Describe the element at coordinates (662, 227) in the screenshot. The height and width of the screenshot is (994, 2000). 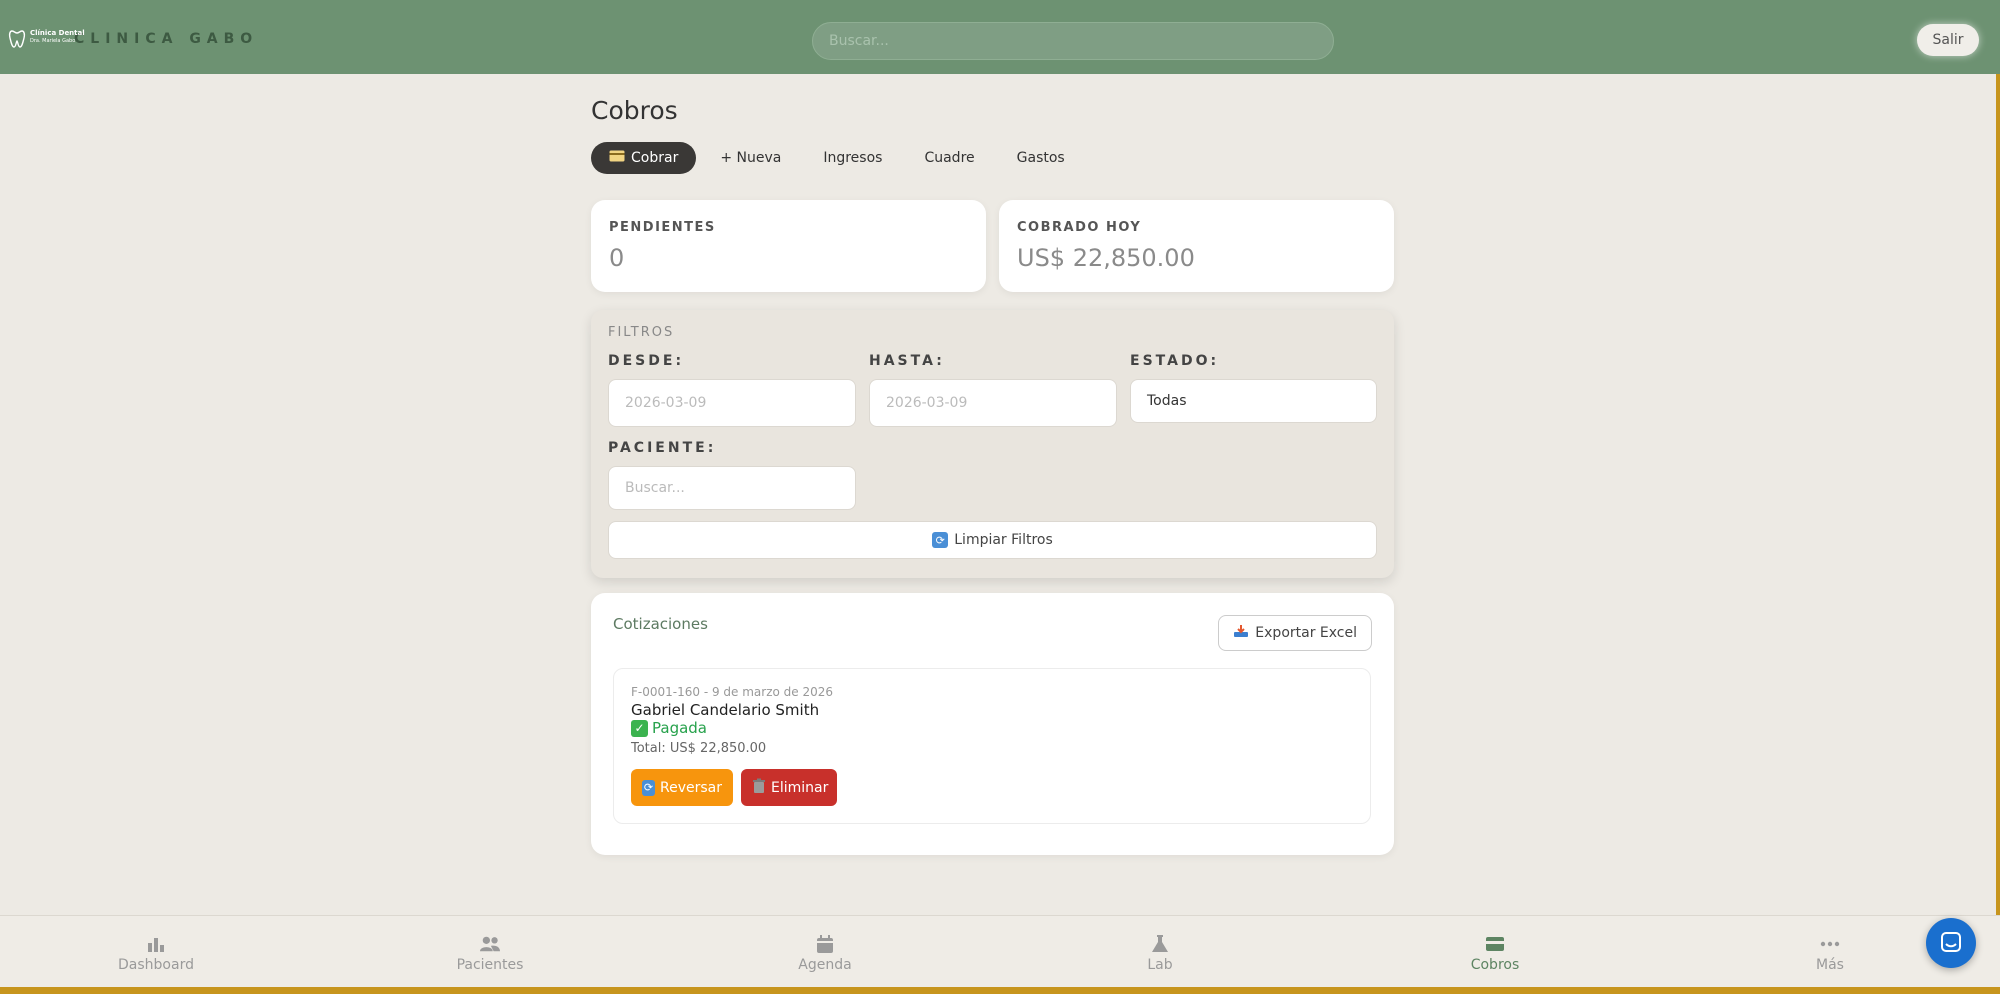
I see `pending-label: PENDIENTES` at that location.